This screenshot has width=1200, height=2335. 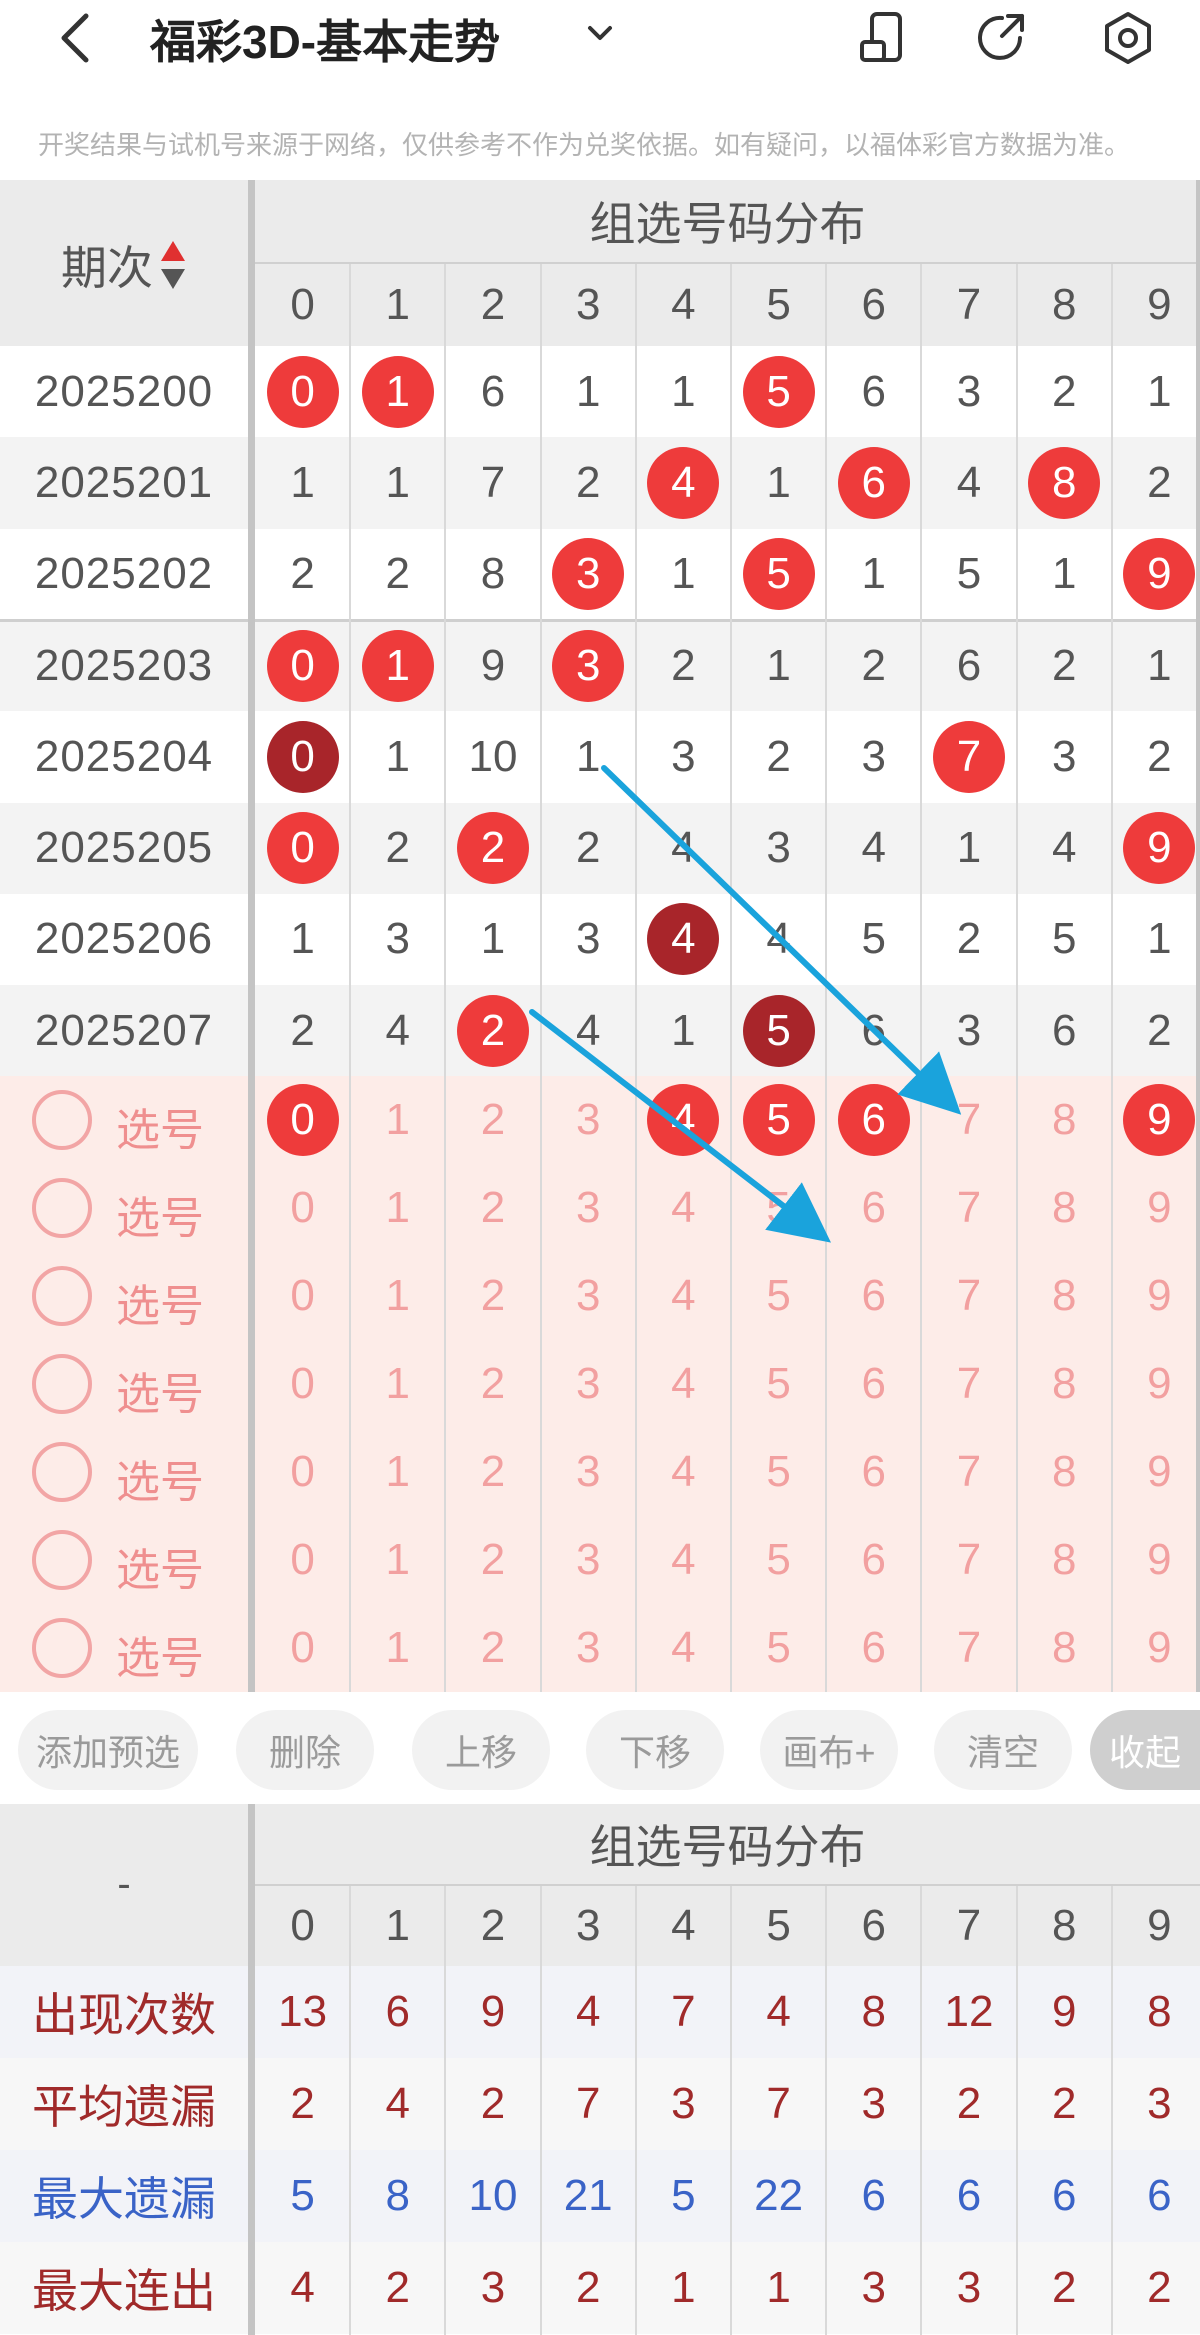 I want to click on period-header: 期次, so click(x=124, y=265).